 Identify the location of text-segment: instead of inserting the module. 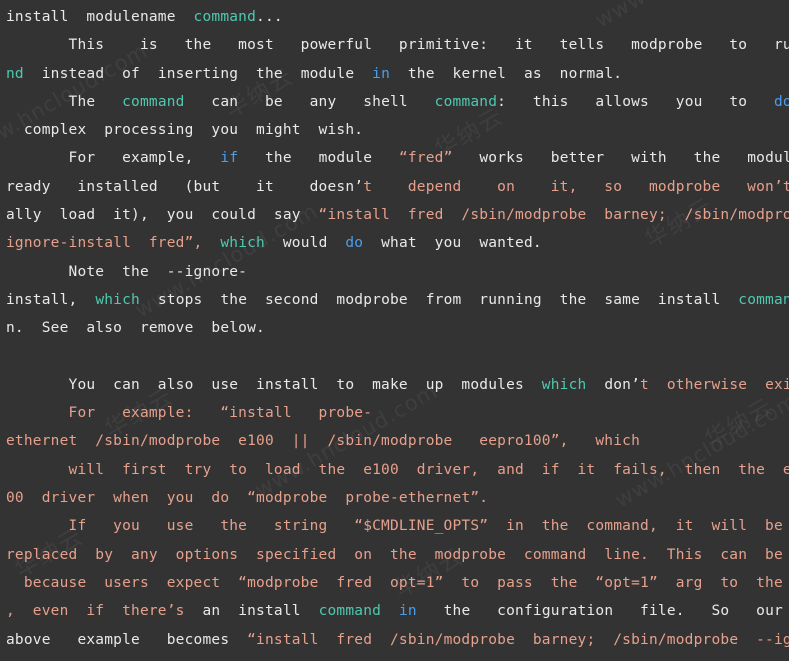
(198, 73).